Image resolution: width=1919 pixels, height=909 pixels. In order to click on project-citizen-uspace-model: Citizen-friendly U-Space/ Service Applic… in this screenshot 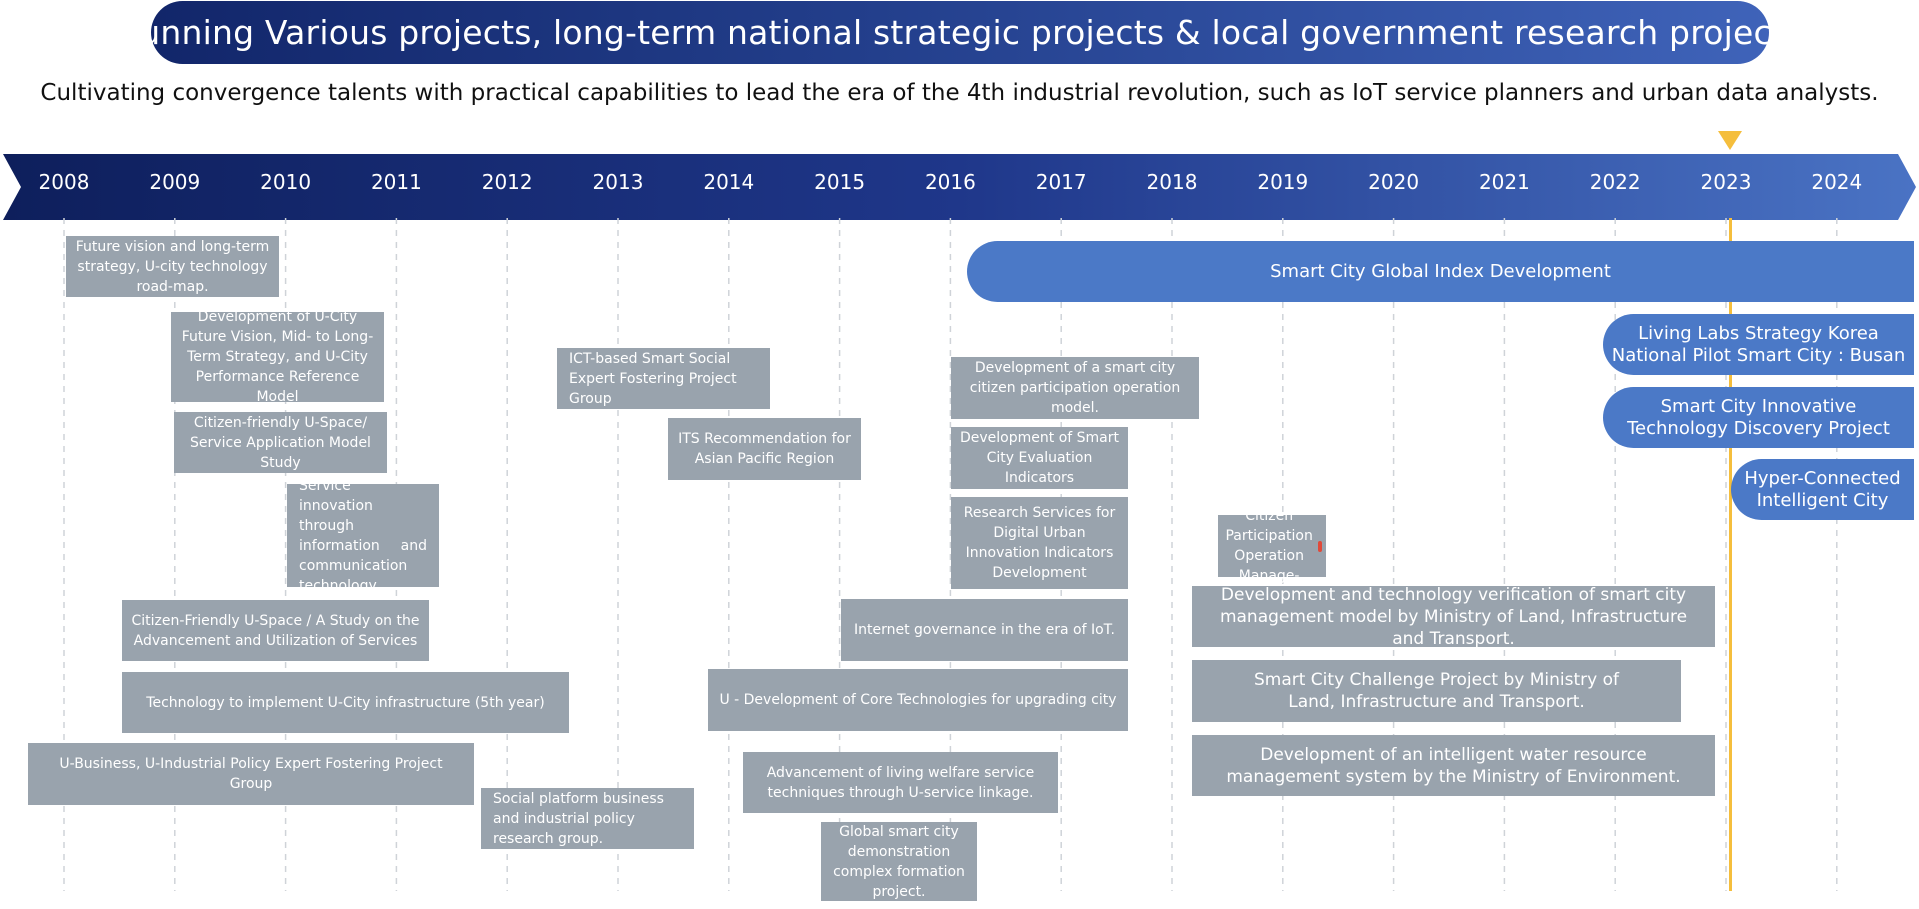, I will do `click(280, 442)`.